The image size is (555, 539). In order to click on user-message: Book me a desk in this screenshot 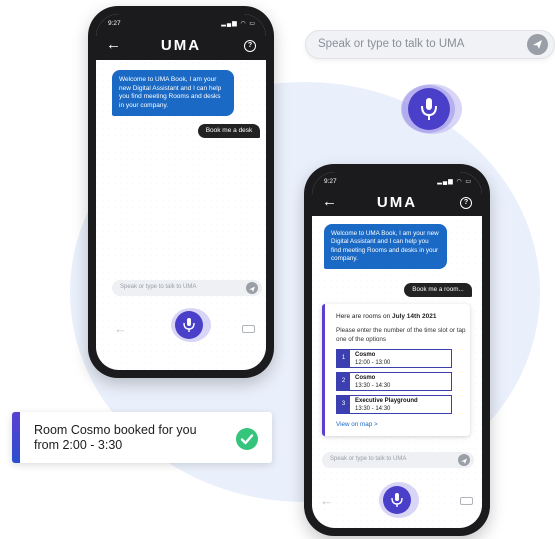, I will do `click(229, 131)`.